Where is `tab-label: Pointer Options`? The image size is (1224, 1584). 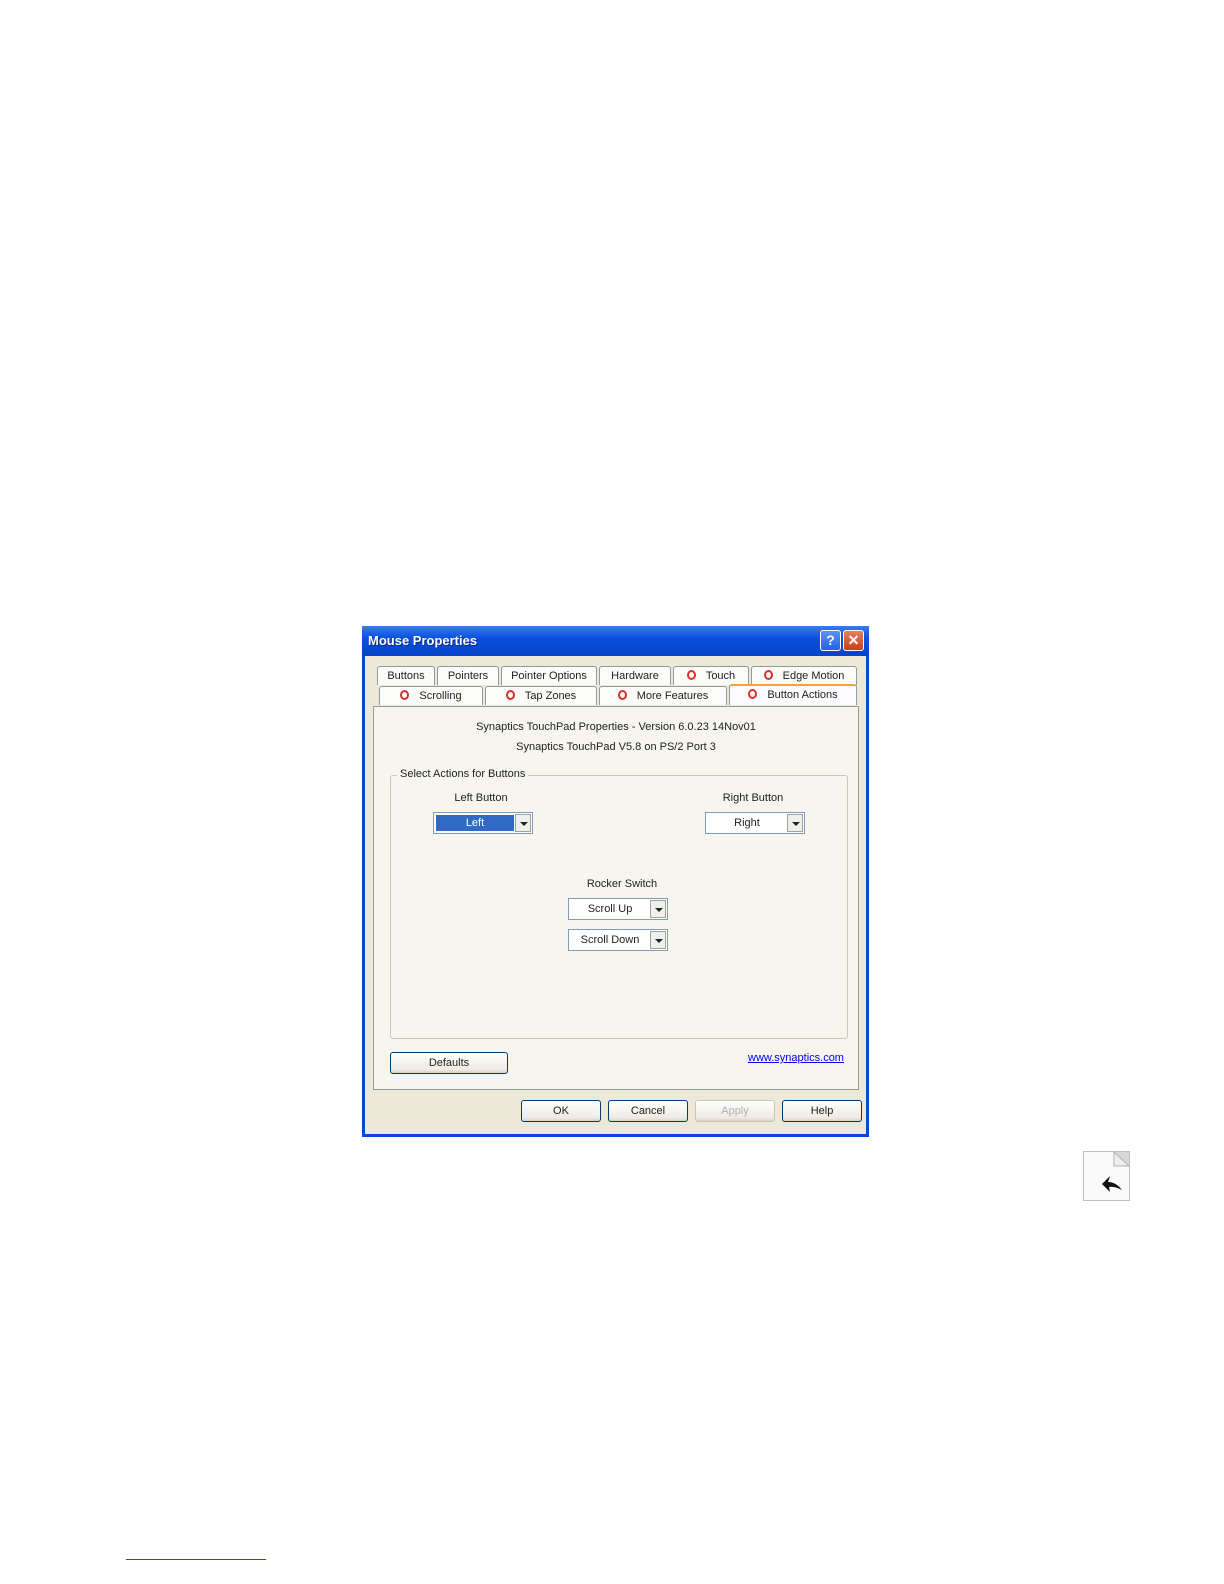 tab-label: Pointer Options is located at coordinates (549, 676).